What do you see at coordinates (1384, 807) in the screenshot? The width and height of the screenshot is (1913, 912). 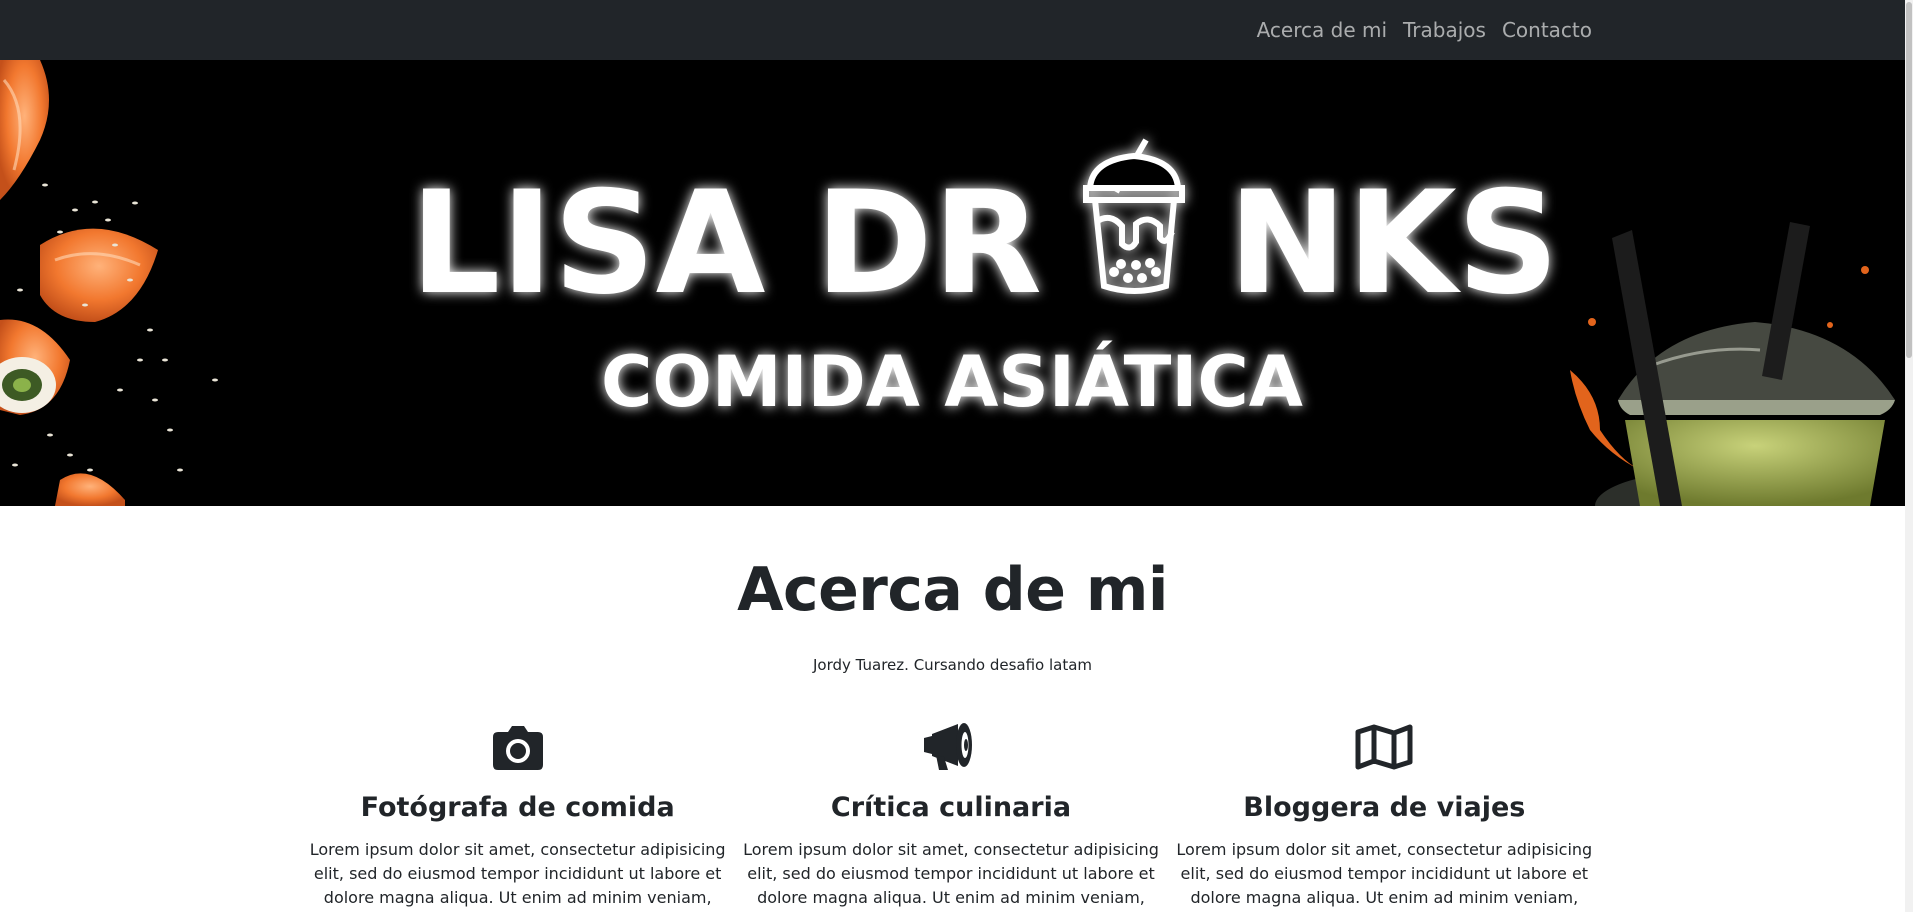 I see `feature-title: Bloggera de viajes` at bounding box center [1384, 807].